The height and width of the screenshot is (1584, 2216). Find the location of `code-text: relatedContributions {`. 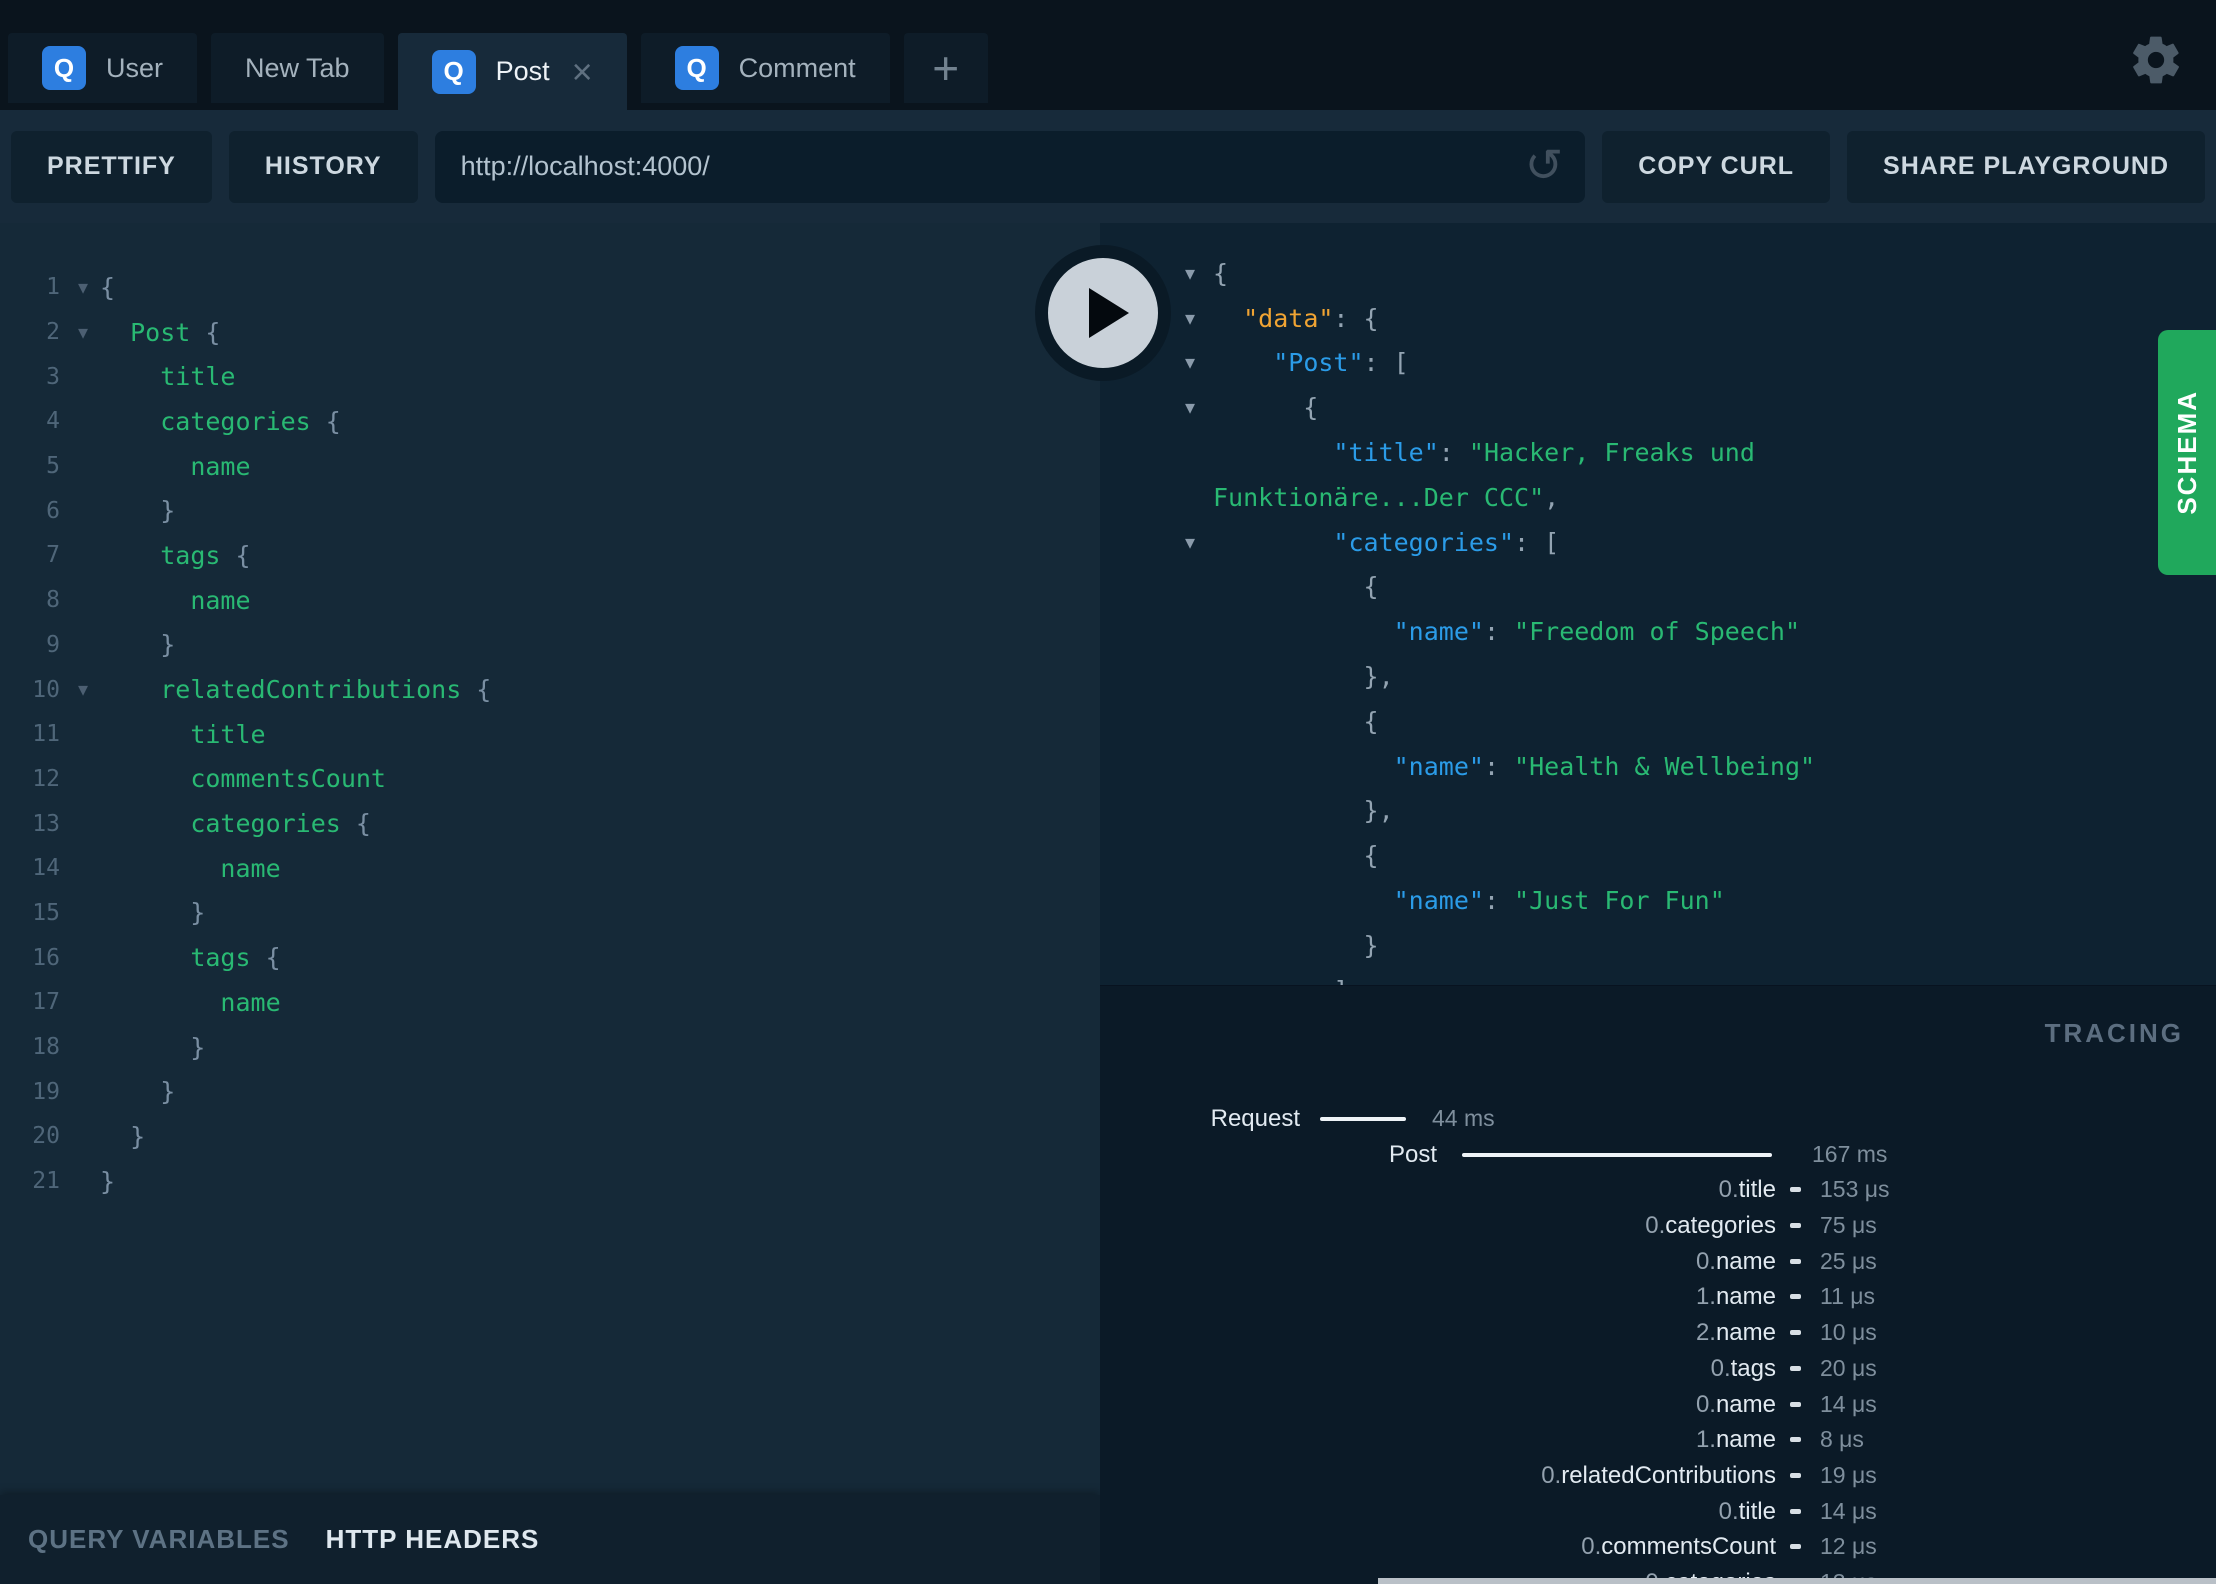

code-text: relatedContributions { is located at coordinates (326, 690).